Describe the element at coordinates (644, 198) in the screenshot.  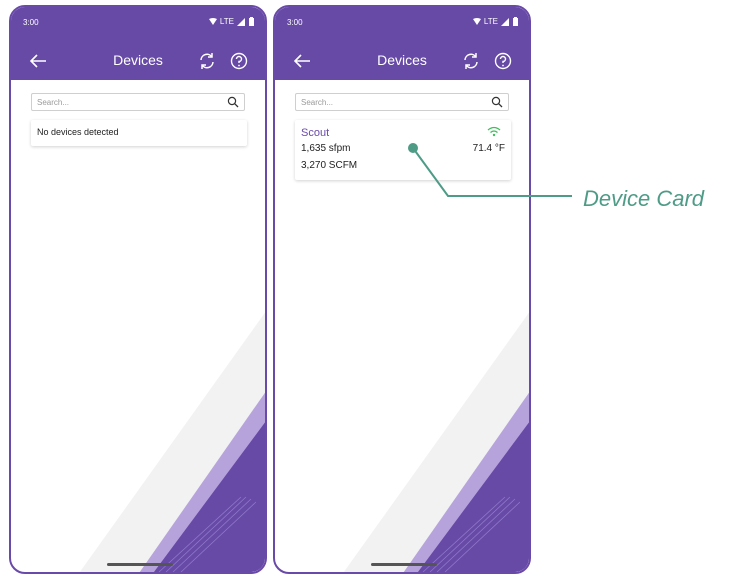
I see `callout-label: Device Card` at that location.